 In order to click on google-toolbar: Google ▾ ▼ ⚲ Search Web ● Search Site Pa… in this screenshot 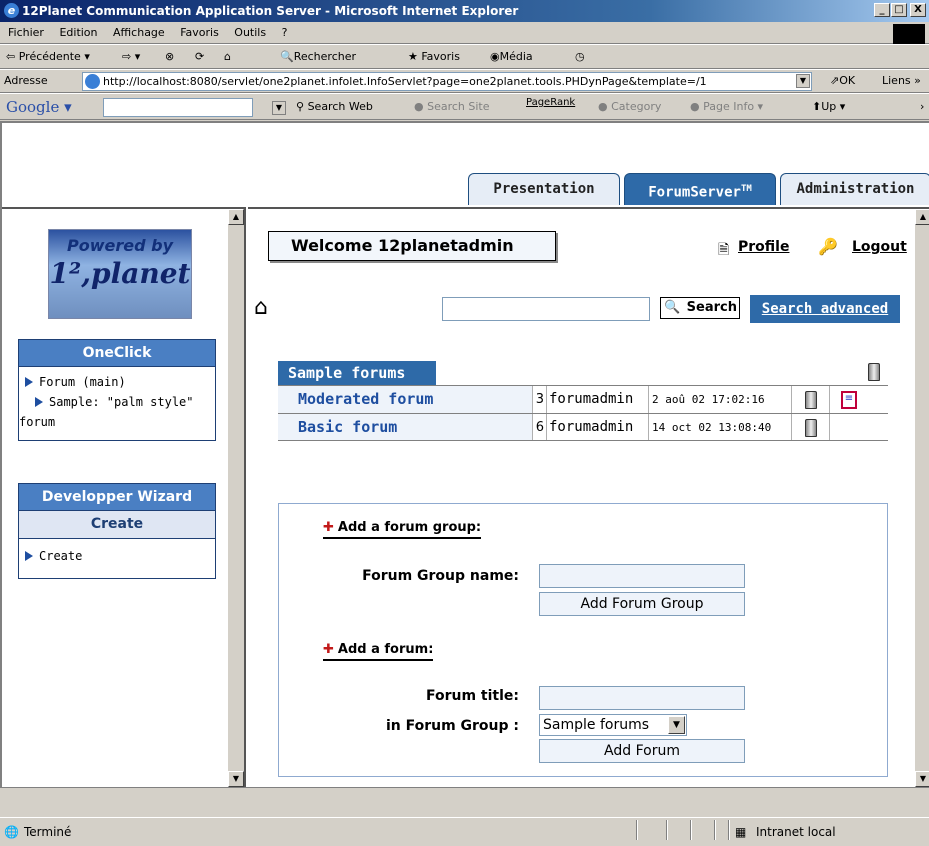, I will do `click(464, 106)`.